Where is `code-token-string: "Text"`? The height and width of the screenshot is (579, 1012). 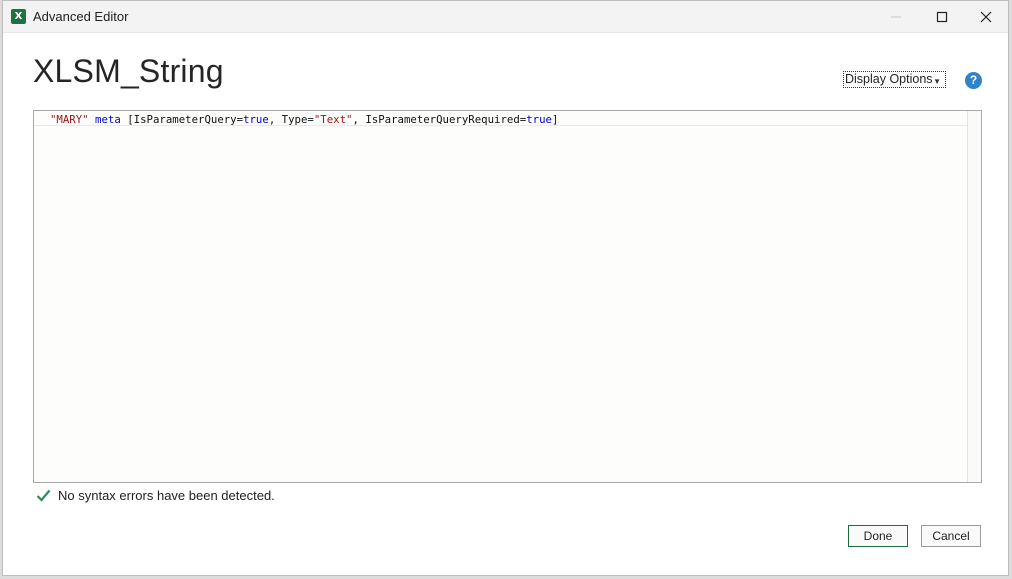
code-token-string: "Text" is located at coordinates (333, 119).